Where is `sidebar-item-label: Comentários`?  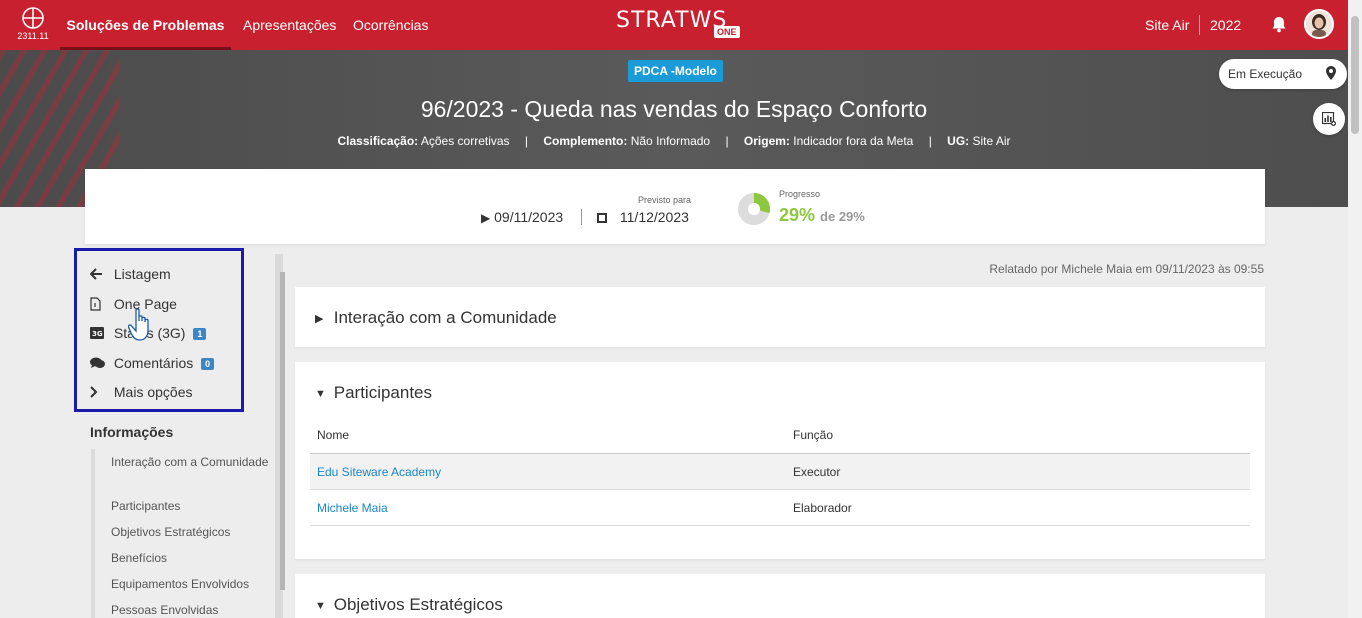
sidebar-item-label: Comentários is located at coordinates (153, 363).